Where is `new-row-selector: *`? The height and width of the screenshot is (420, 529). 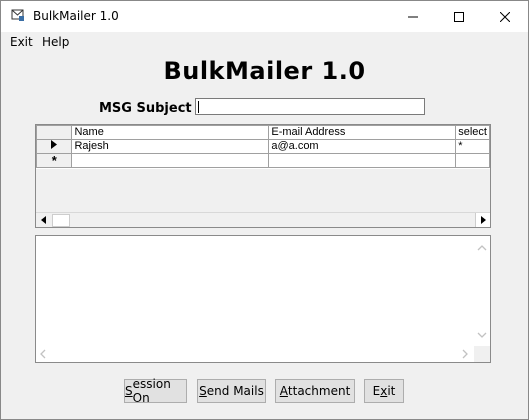
new-row-selector: * is located at coordinates (54, 160).